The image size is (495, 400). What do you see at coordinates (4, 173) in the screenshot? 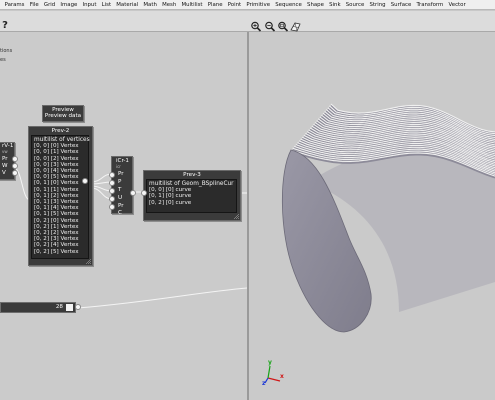
I see `vertex-port-label: V` at bounding box center [4, 173].